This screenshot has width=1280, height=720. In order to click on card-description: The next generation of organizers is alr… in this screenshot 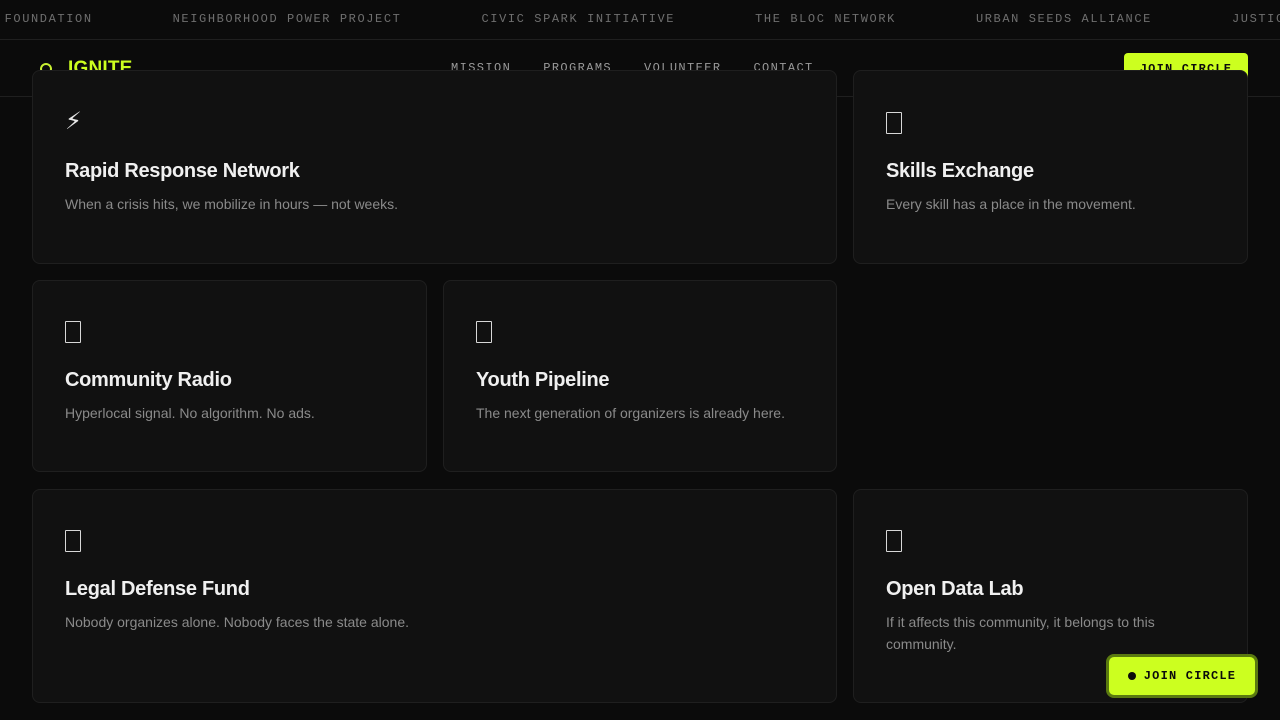, I will do `click(630, 413)`.